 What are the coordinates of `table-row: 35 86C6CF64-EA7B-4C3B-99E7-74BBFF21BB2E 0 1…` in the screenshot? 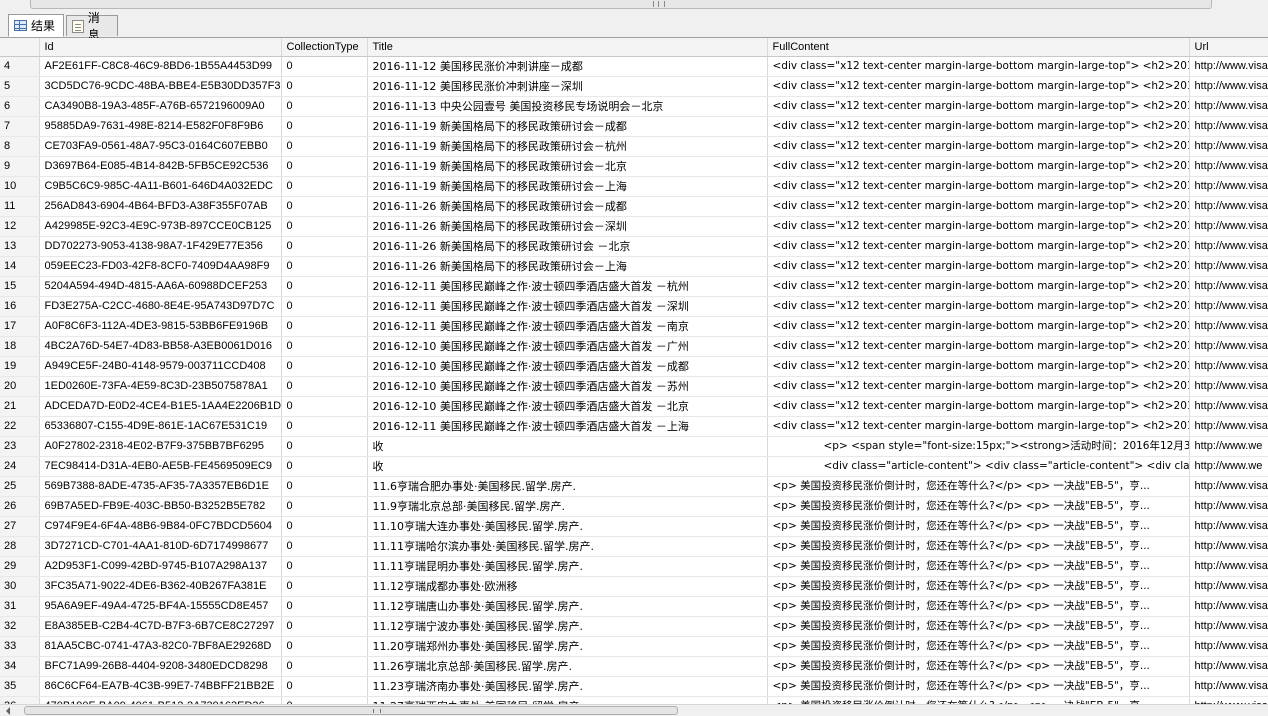 It's located at (634, 686).